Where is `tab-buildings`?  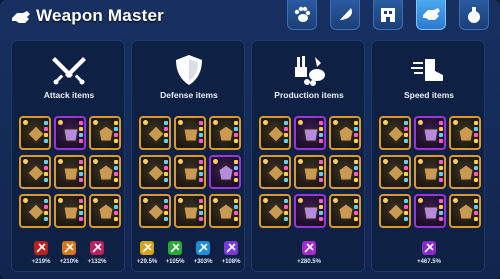
tab-buildings is located at coordinates (388, 15).